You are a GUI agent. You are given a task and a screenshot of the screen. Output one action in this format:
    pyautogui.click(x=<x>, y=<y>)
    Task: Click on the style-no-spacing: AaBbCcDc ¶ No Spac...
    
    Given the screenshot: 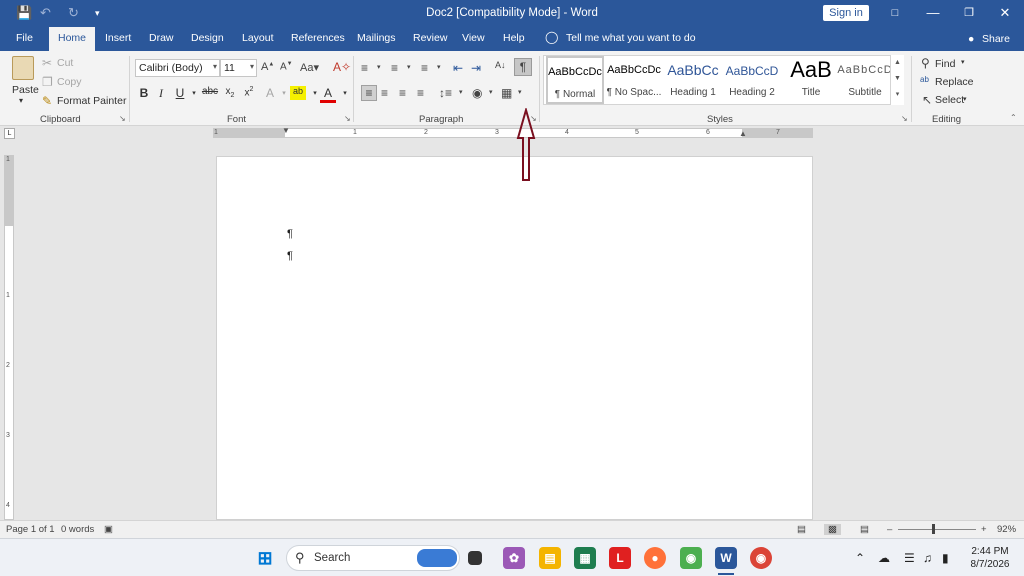 What is the action you would take?
    pyautogui.click(x=634, y=80)
    